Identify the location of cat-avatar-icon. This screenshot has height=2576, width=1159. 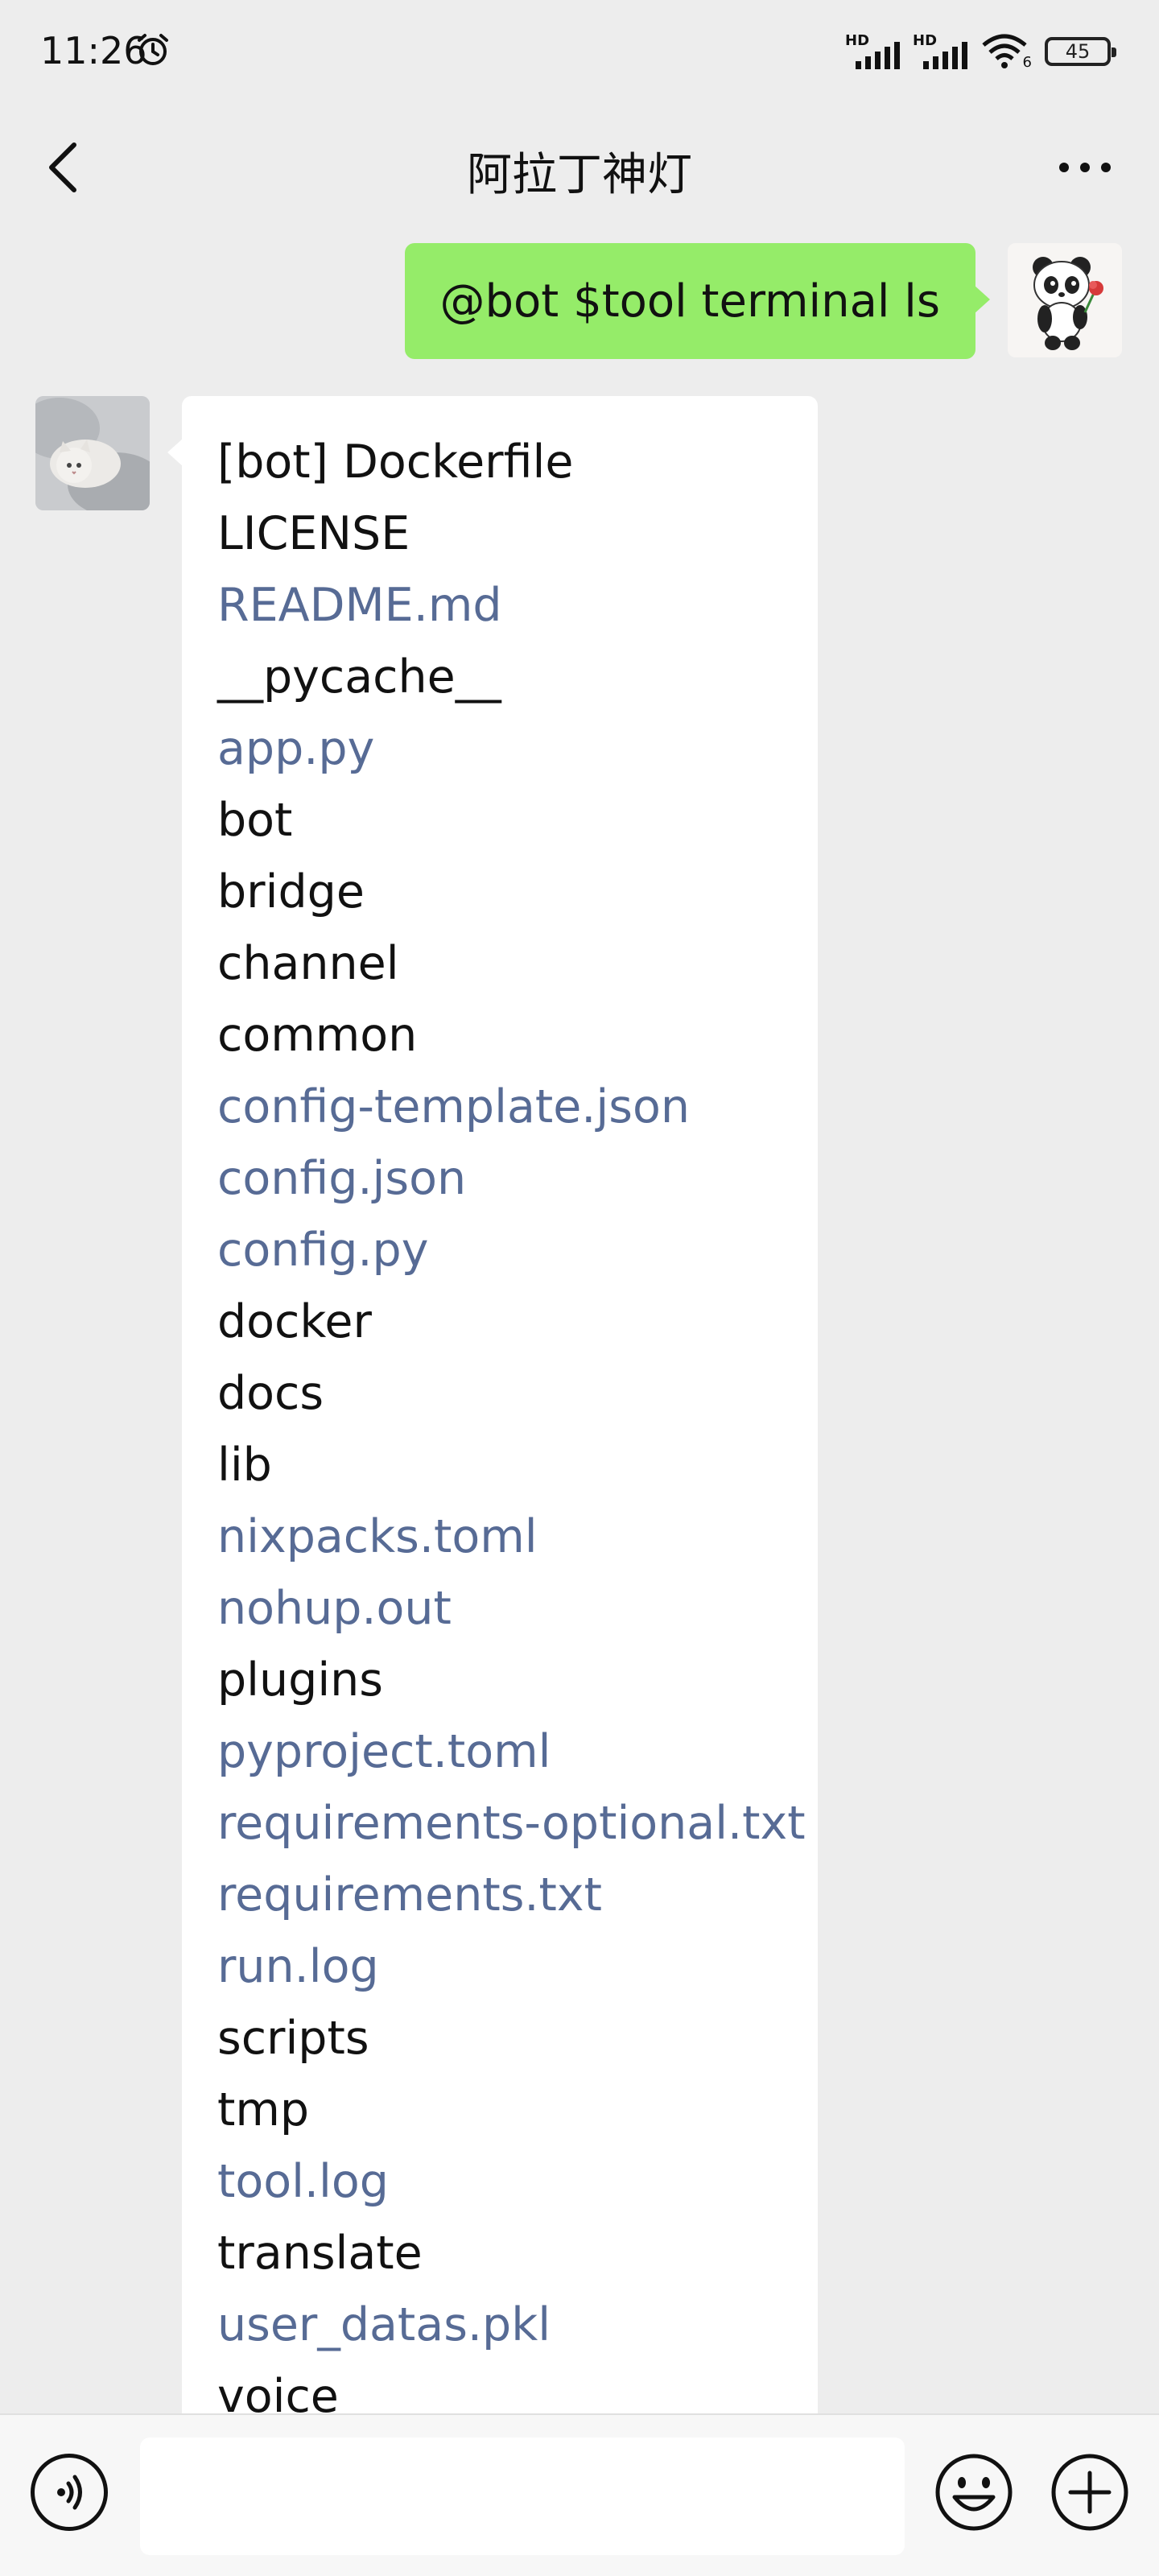
(92, 453).